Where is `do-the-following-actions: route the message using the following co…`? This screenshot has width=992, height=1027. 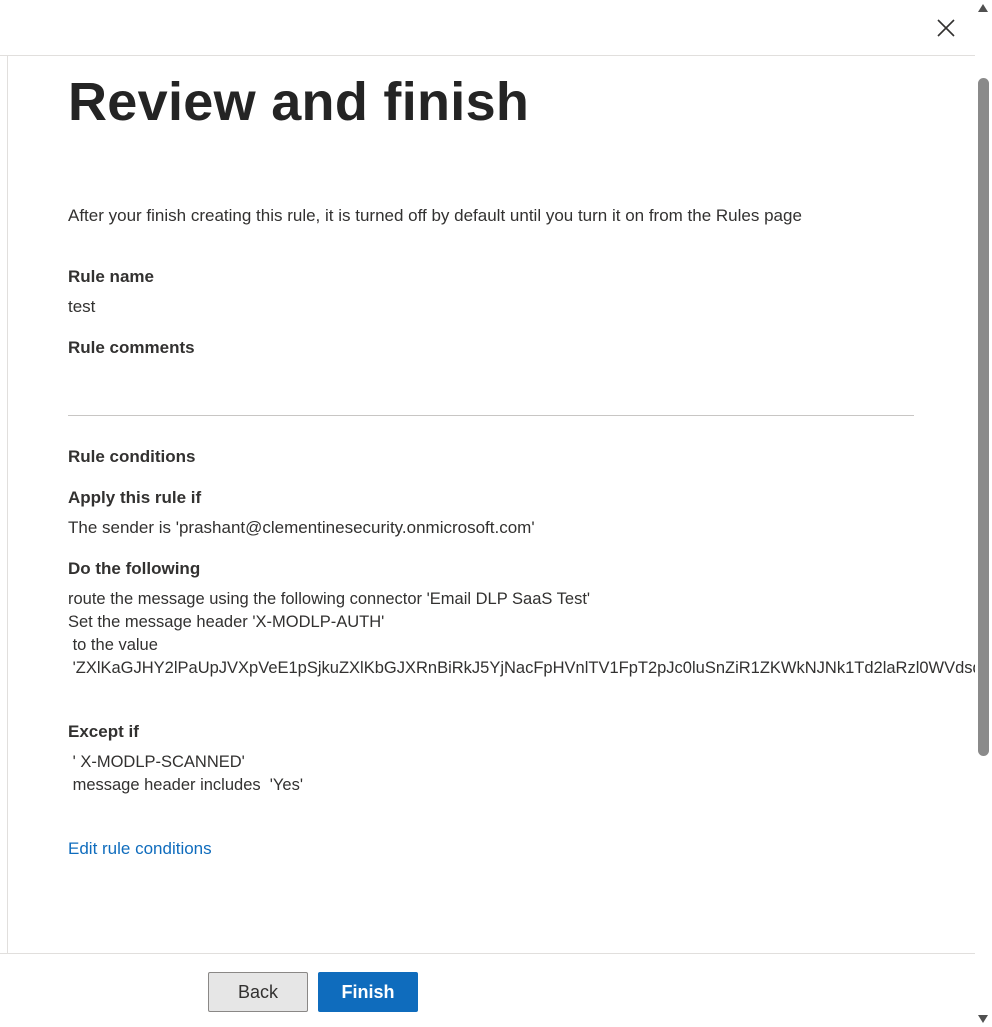 do-the-following-actions: route the message using the following co… is located at coordinates (521, 634).